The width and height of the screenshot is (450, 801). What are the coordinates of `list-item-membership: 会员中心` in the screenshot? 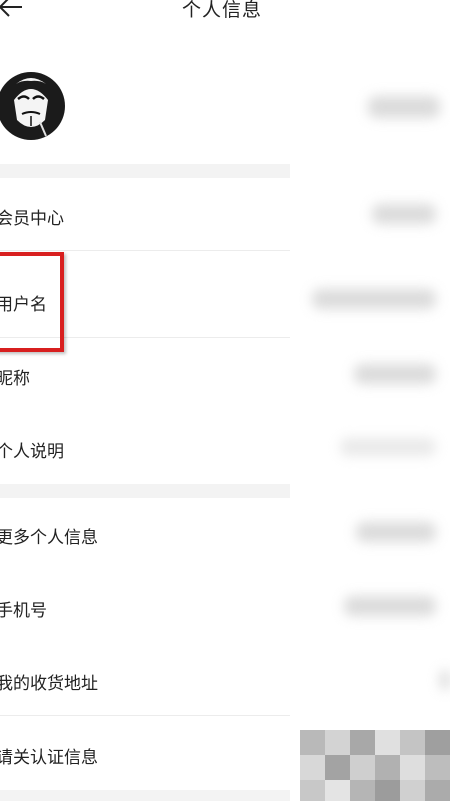 It's located at (225, 214).